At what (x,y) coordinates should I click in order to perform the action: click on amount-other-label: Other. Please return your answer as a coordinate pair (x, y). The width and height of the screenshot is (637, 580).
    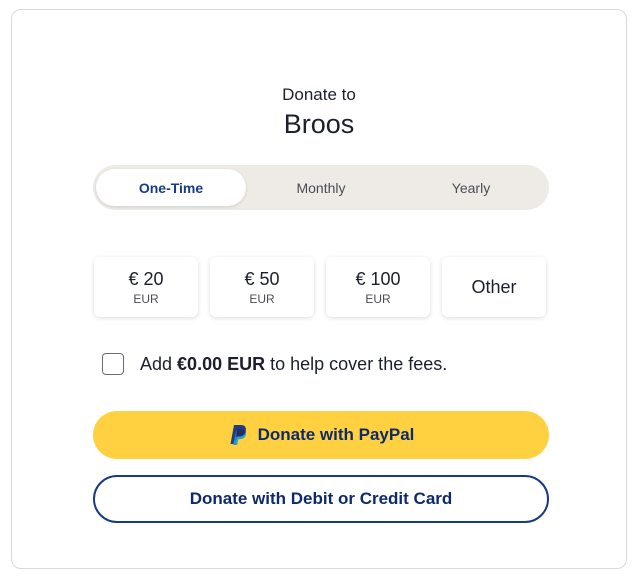
    Looking at the image, I should click on (494, 286).